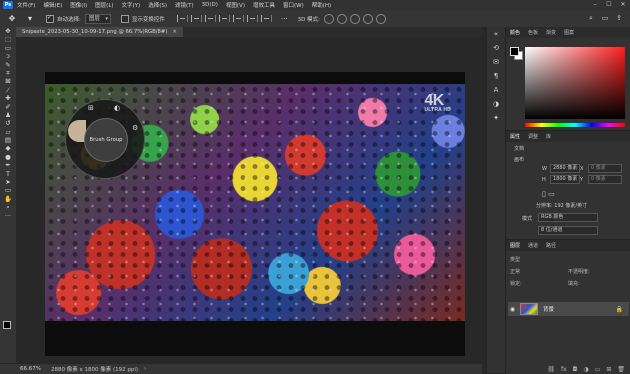 This screenshot has width=630, height=374. What do you see at coordinates (551, 32) in the screenshot?
I see `tab-gradients: 渐变` at bounding box center [551, 32].